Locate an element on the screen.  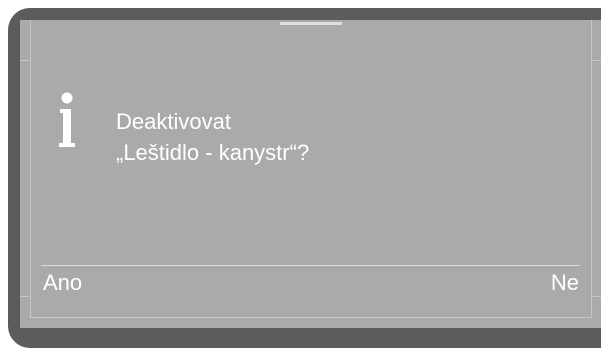
yes-button: Ano is located at coordinates (62, 283).